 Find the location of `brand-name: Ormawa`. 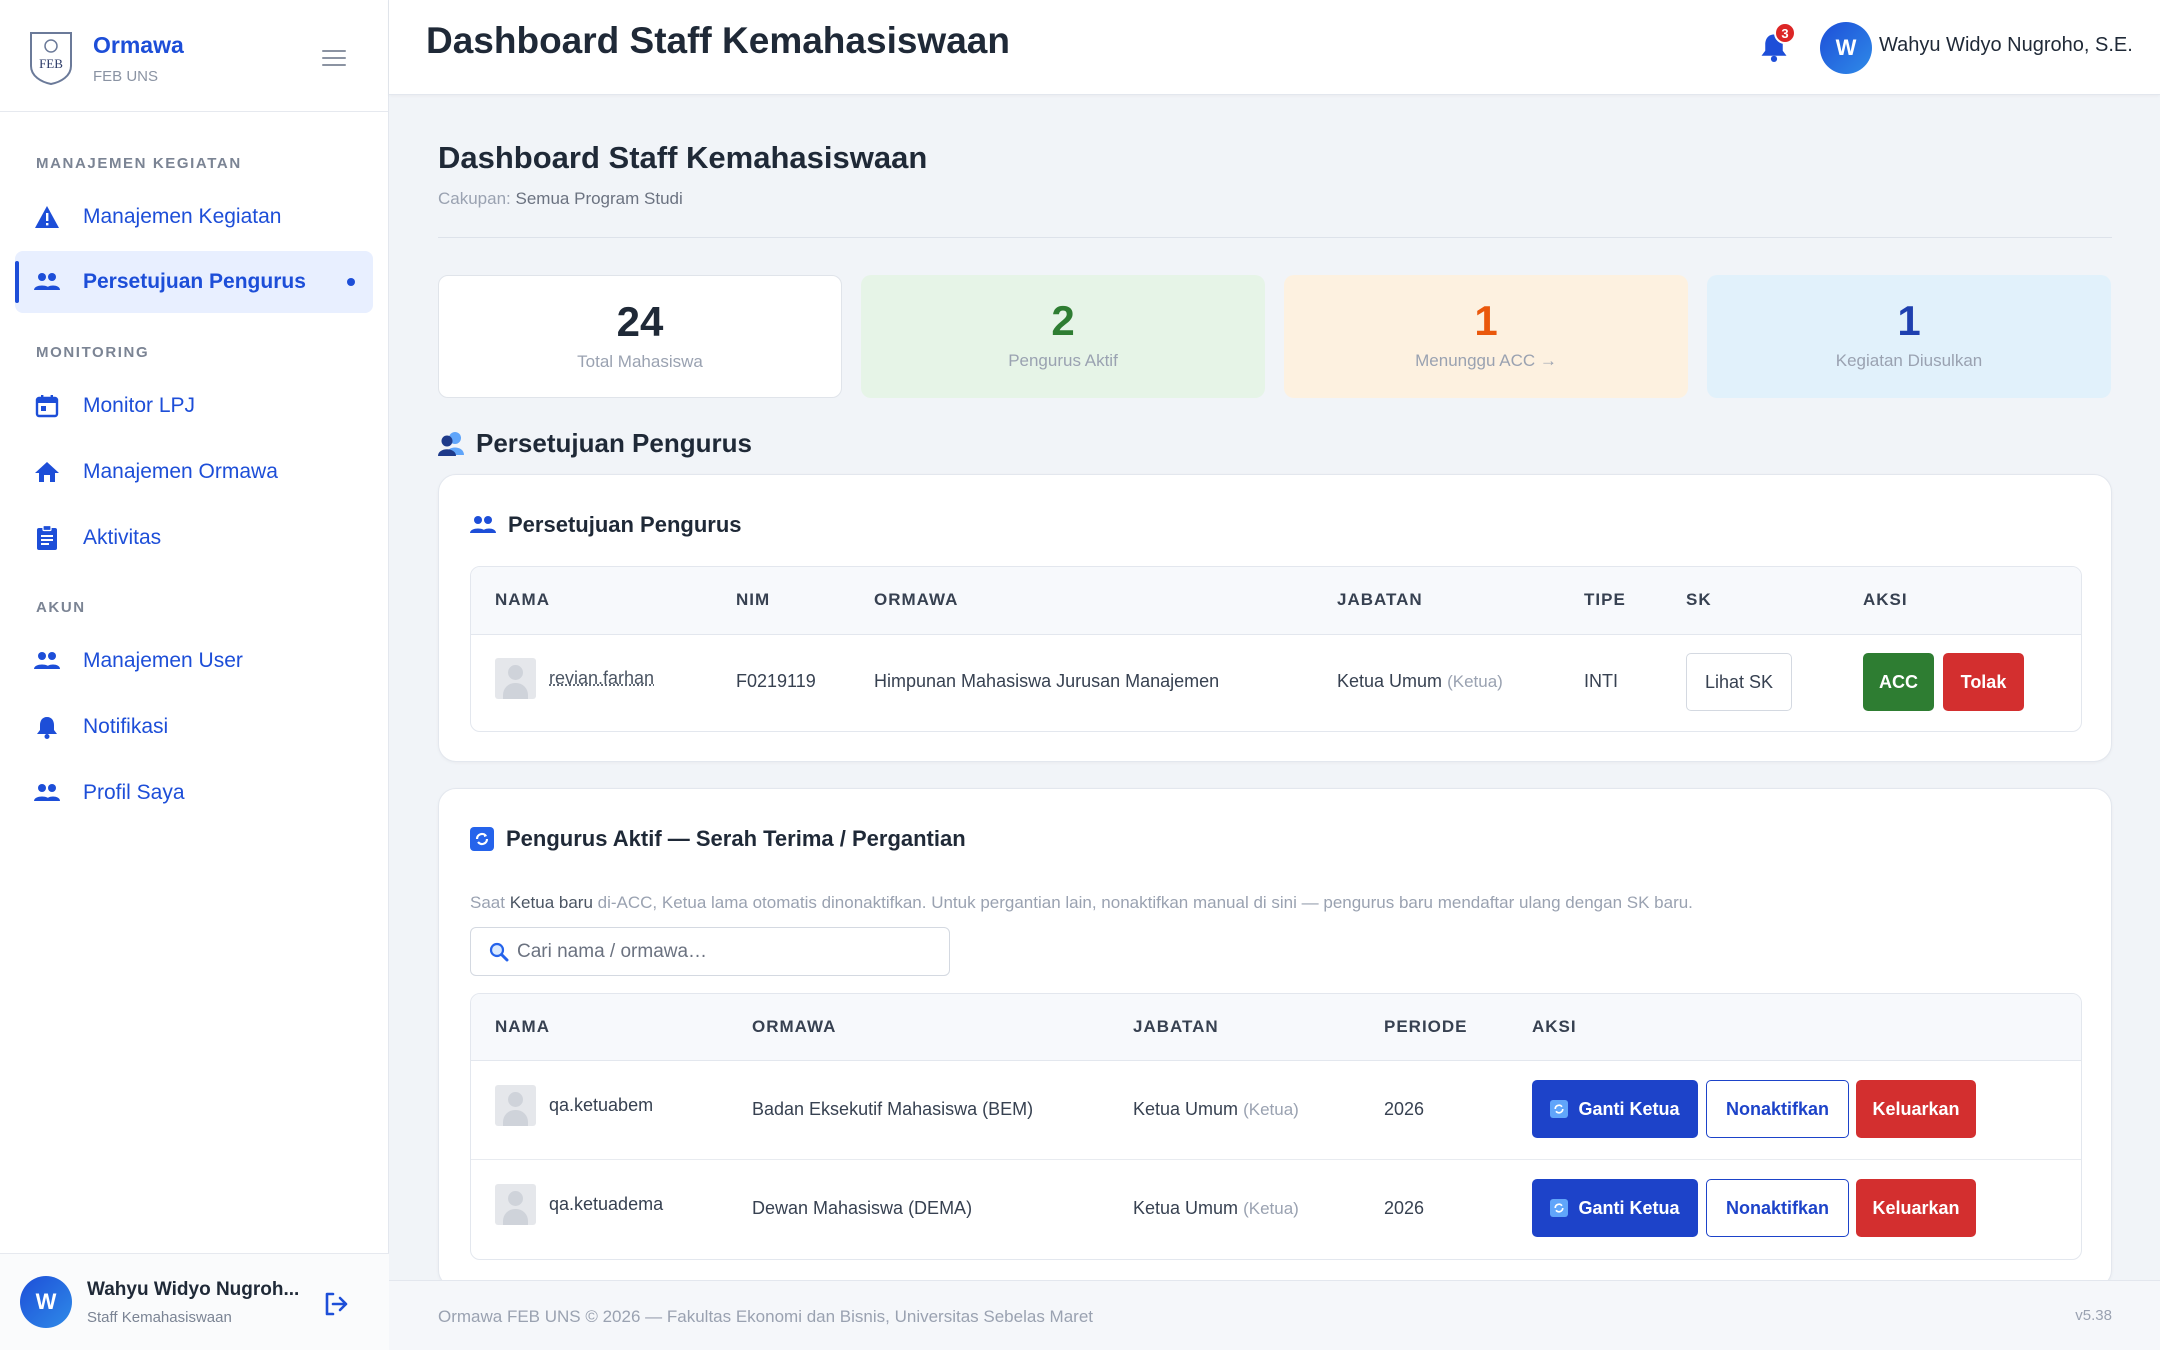

brand-name: Ormawa is located at coordinates (138, 45).